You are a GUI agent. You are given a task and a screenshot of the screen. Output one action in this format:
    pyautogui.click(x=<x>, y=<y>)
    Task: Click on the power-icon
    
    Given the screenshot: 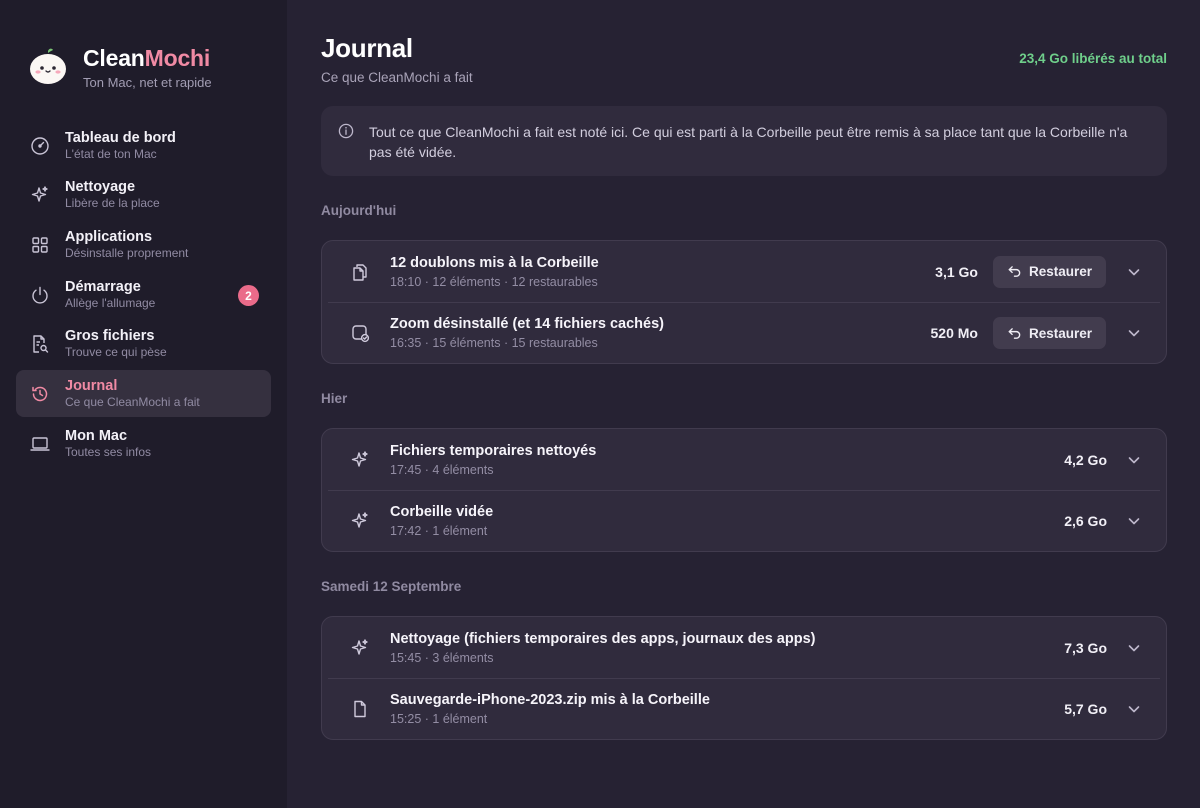 What is the action you would take?
    pyautogui.click(x=40, y=295)
    